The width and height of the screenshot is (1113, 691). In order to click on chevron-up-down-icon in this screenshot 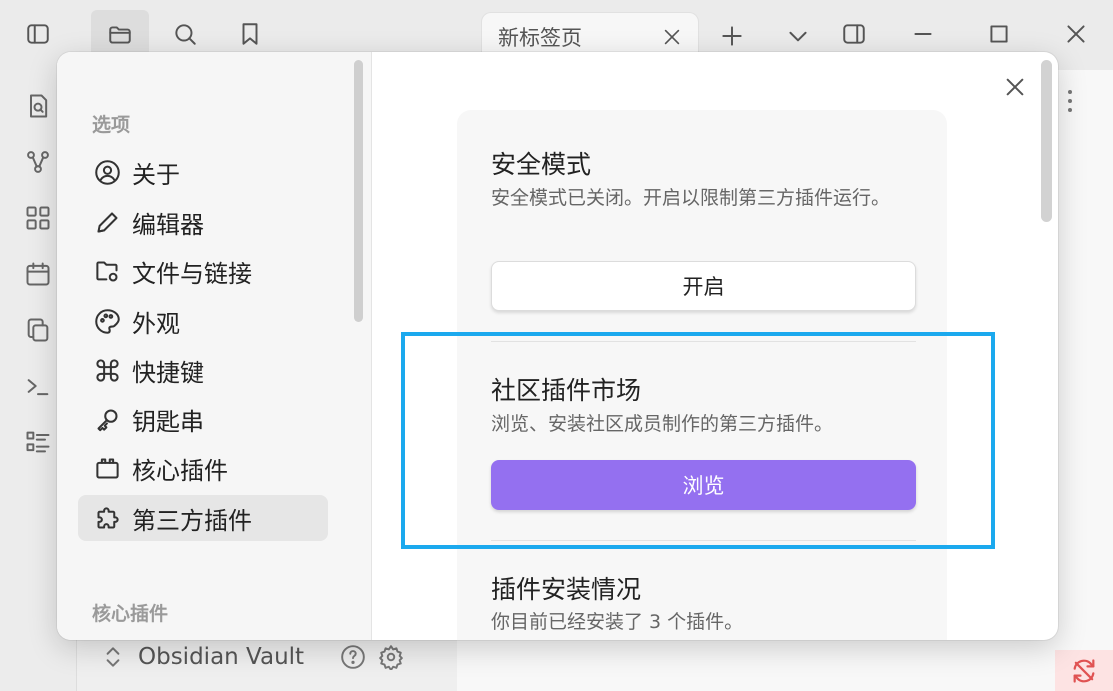, I will do `click(113, 657)`.